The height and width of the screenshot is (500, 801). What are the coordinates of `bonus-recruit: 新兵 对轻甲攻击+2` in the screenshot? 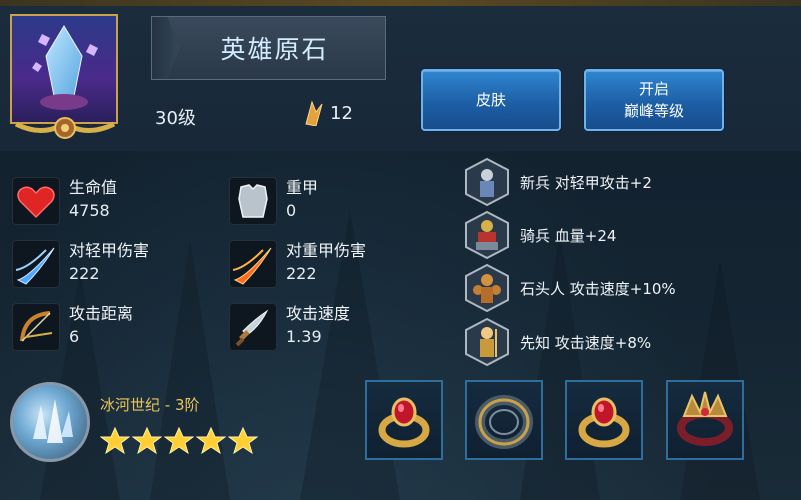 It's located at (557, 182).